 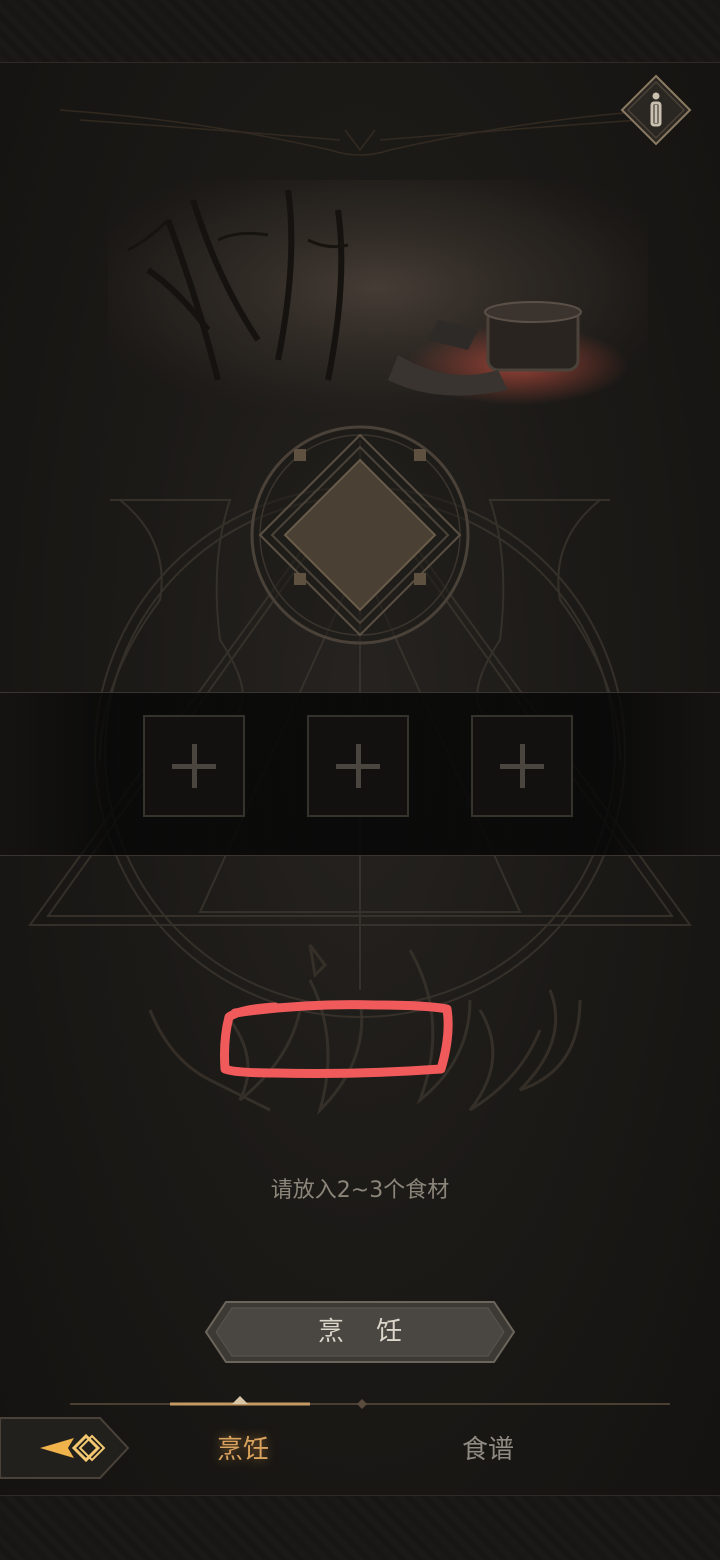 What do you see at coordinates (360, 1190) in the screenshot?
I see `ingredient-hint: 请放入2~3个食材` at bounding box center [360, 1190].